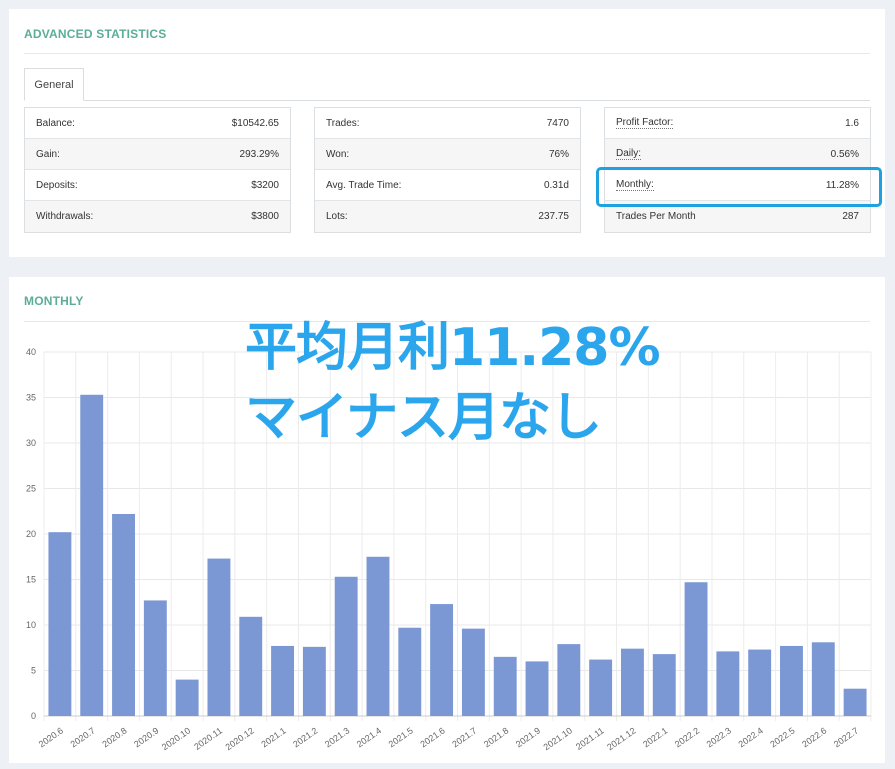  I want to click on stat-label: Balance:, so click(55, 123).